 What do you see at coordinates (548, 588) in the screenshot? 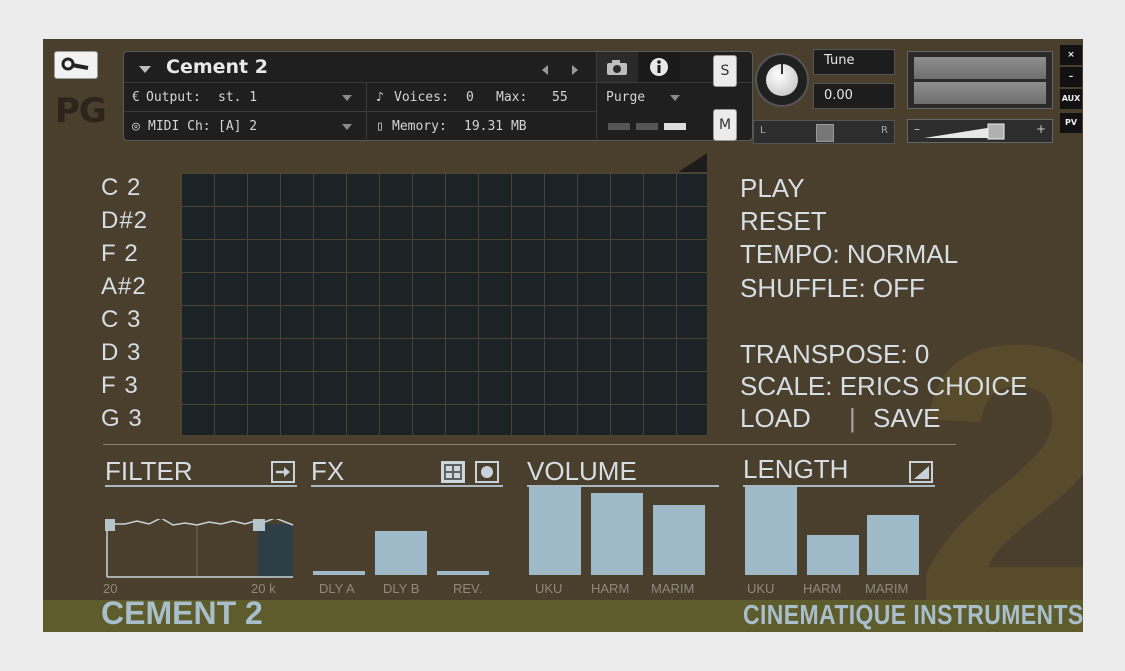
I see `volume-label: UKU` at bounding box center [548, 588].